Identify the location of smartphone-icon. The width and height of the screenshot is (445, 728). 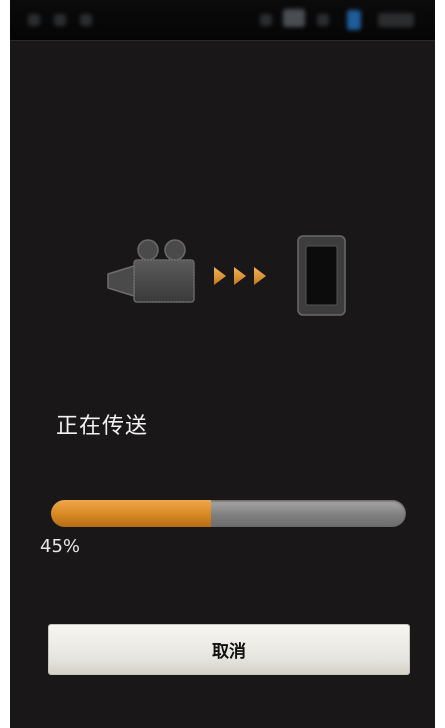
(321, 275).